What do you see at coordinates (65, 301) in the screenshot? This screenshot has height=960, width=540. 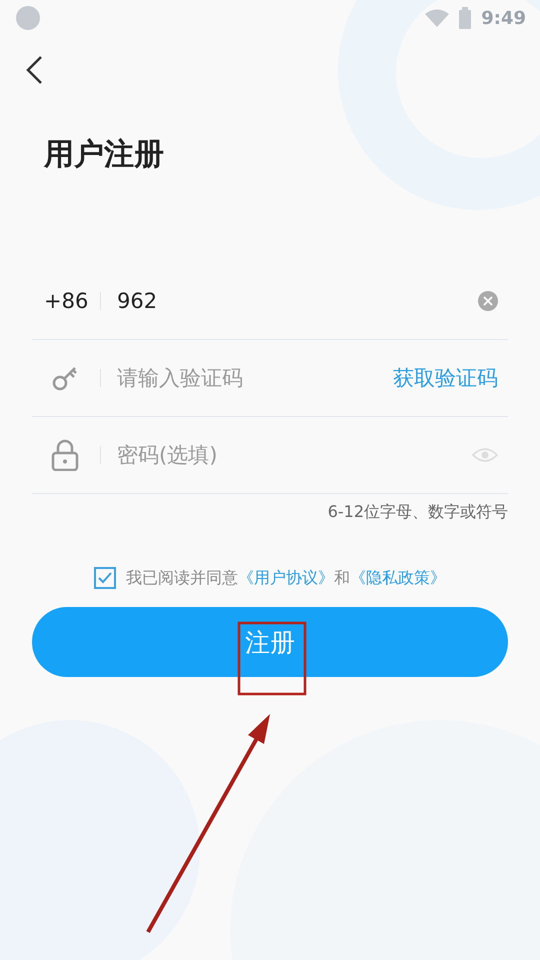 I see `country-code: +86` at bounding box center [65, 301].